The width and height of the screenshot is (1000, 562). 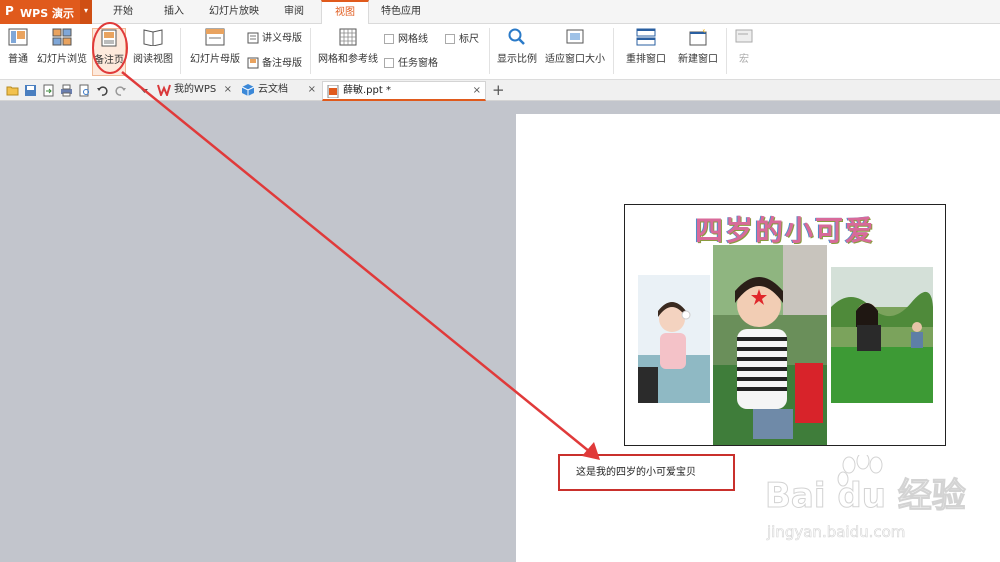 I want to click on baidu-paw-icon: Bai du 经验 jingyan.baidu.com, so click(x=865, y=496).